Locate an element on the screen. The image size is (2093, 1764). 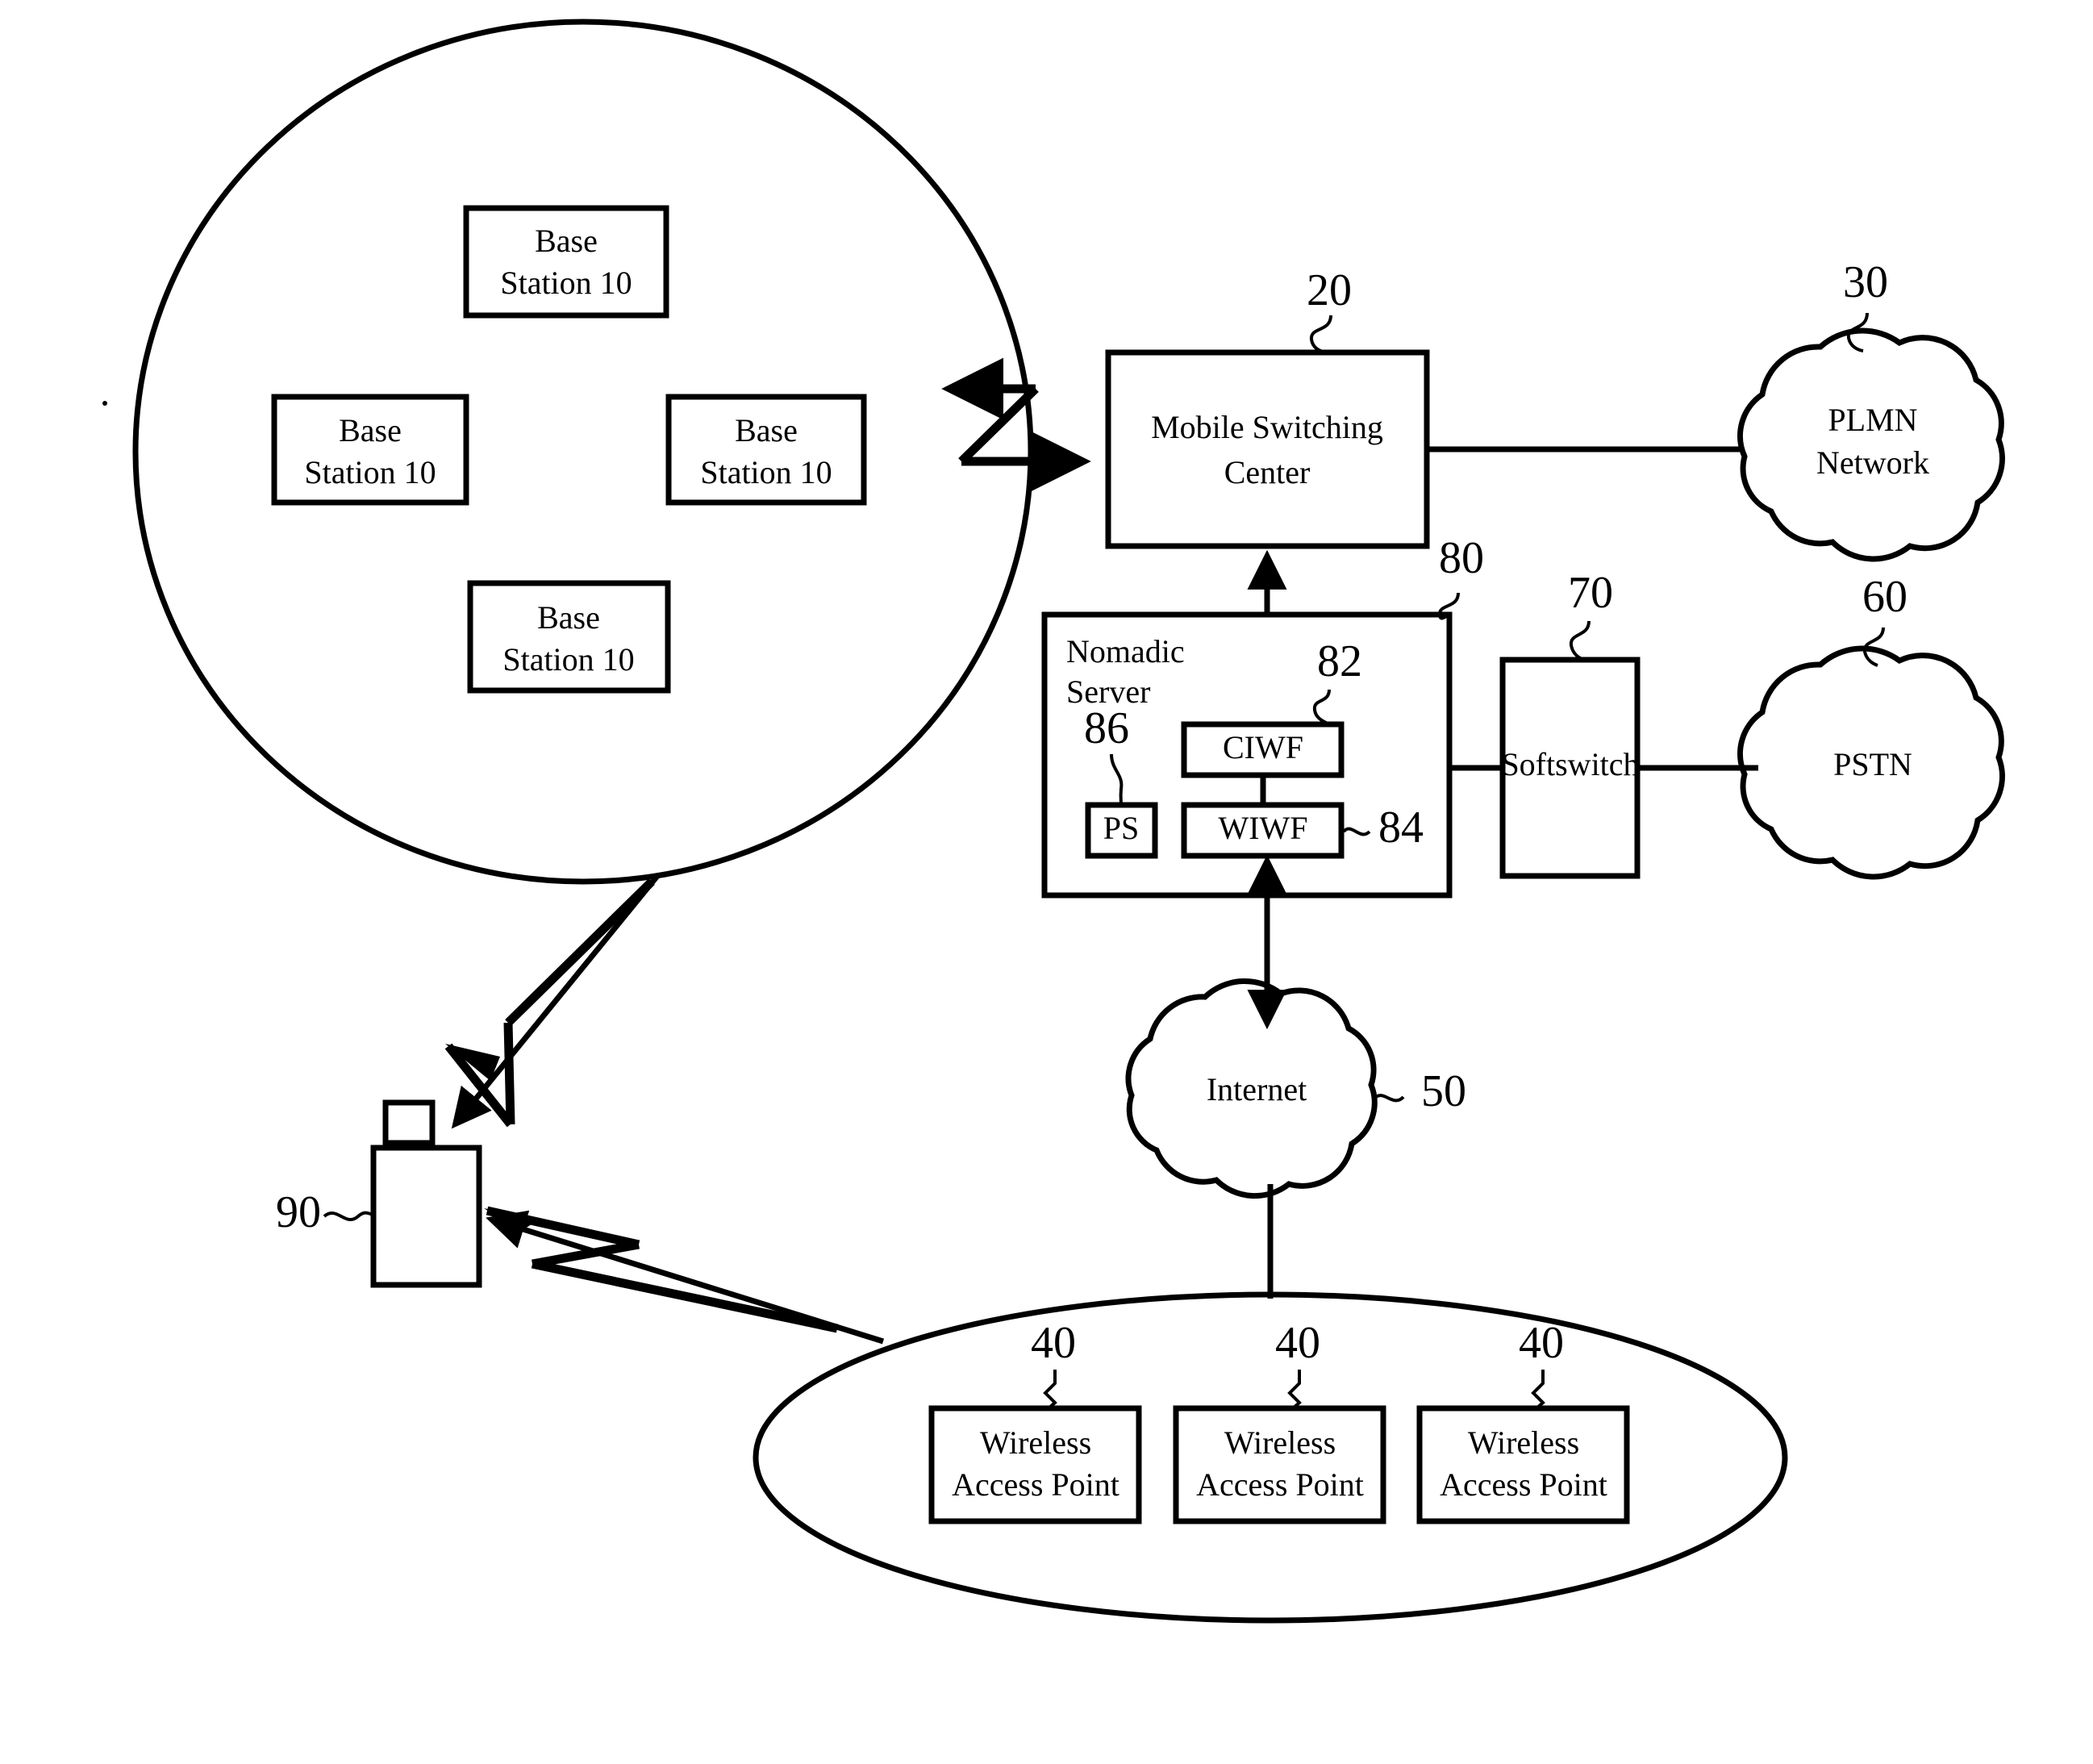
plmn-network-node: PLMN Network is located at coordinates (1871, 445).